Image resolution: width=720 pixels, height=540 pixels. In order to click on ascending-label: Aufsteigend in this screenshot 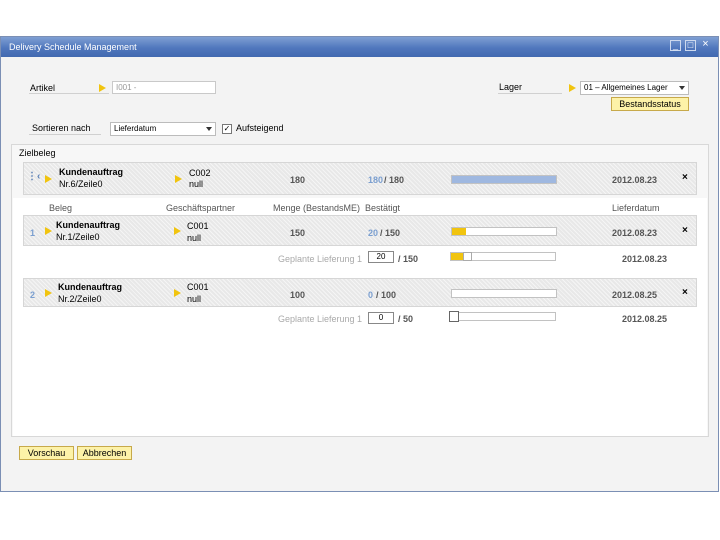, I will do `click(260, 128)`.